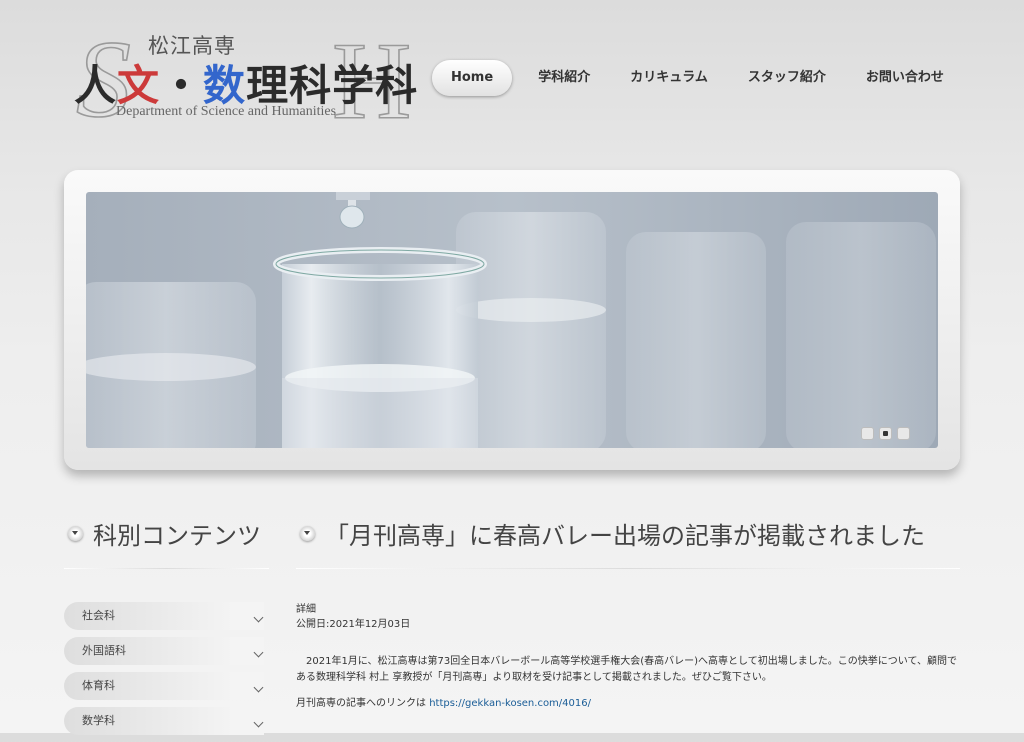 The image size is (1024, 742). What do you see at coordinates (164, 721) in the screenshot?
I see `sidebar-item-mathematics: 数学科` at bounding box center [164, 721].